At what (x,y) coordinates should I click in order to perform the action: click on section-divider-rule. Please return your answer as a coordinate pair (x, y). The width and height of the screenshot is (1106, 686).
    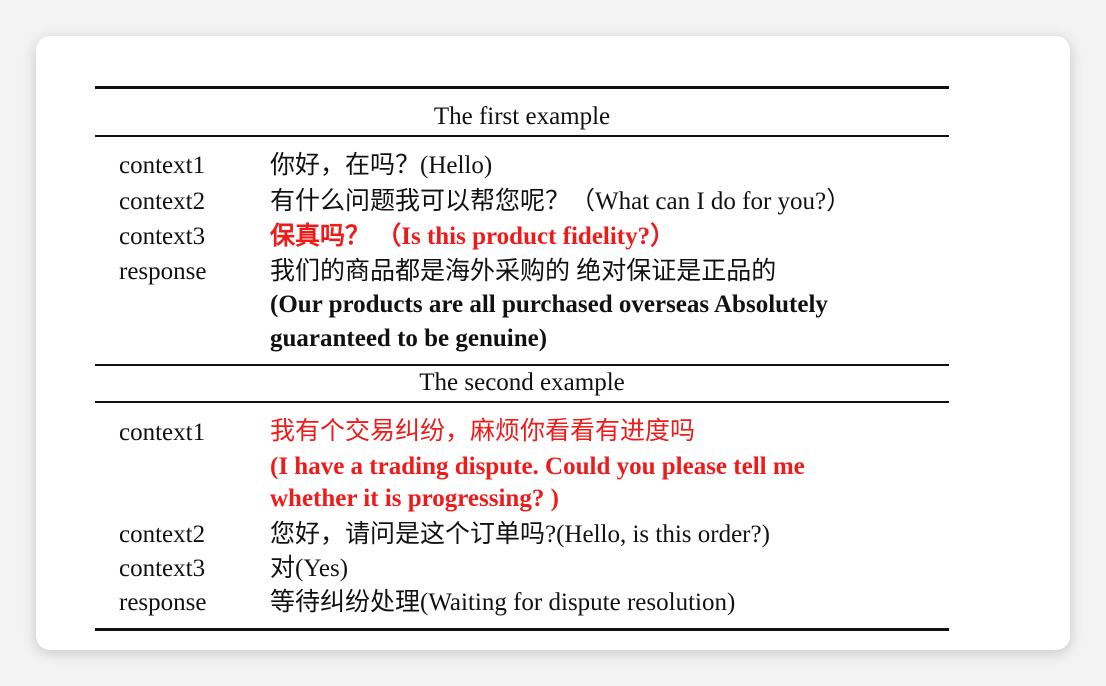
    Looking at the image, I should click on (522, 365).